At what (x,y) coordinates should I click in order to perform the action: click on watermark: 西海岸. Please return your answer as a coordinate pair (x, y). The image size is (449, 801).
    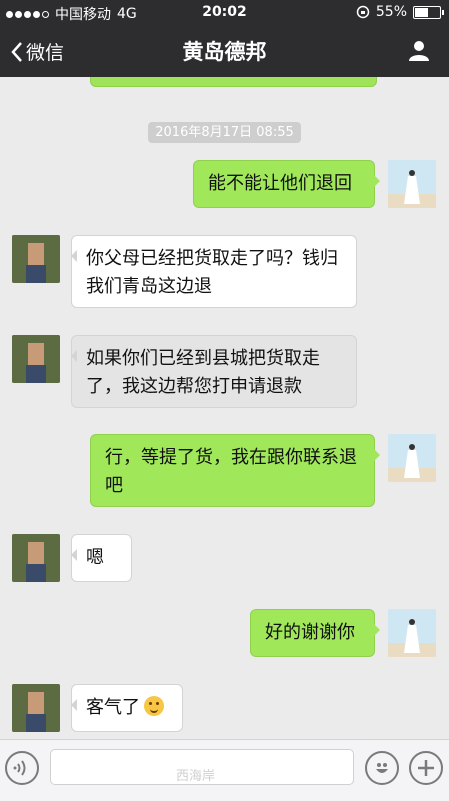
    Looking at the image, I should click on (196, 776).